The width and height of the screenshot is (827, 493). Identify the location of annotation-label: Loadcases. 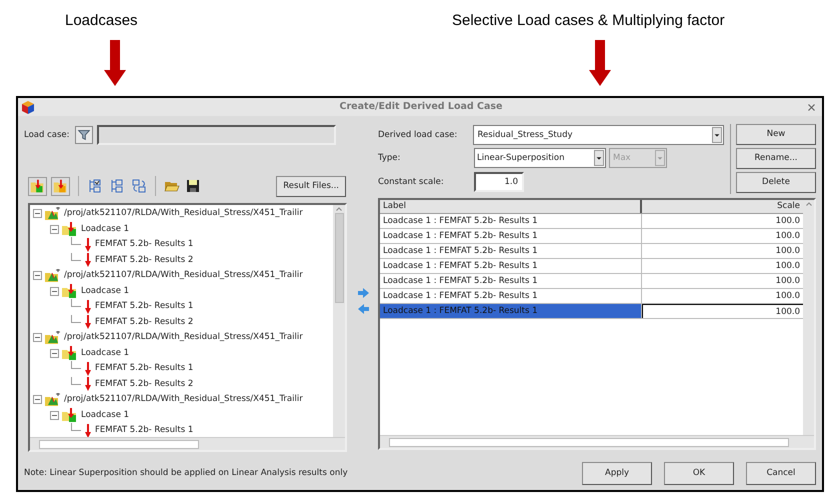
(101, 21).